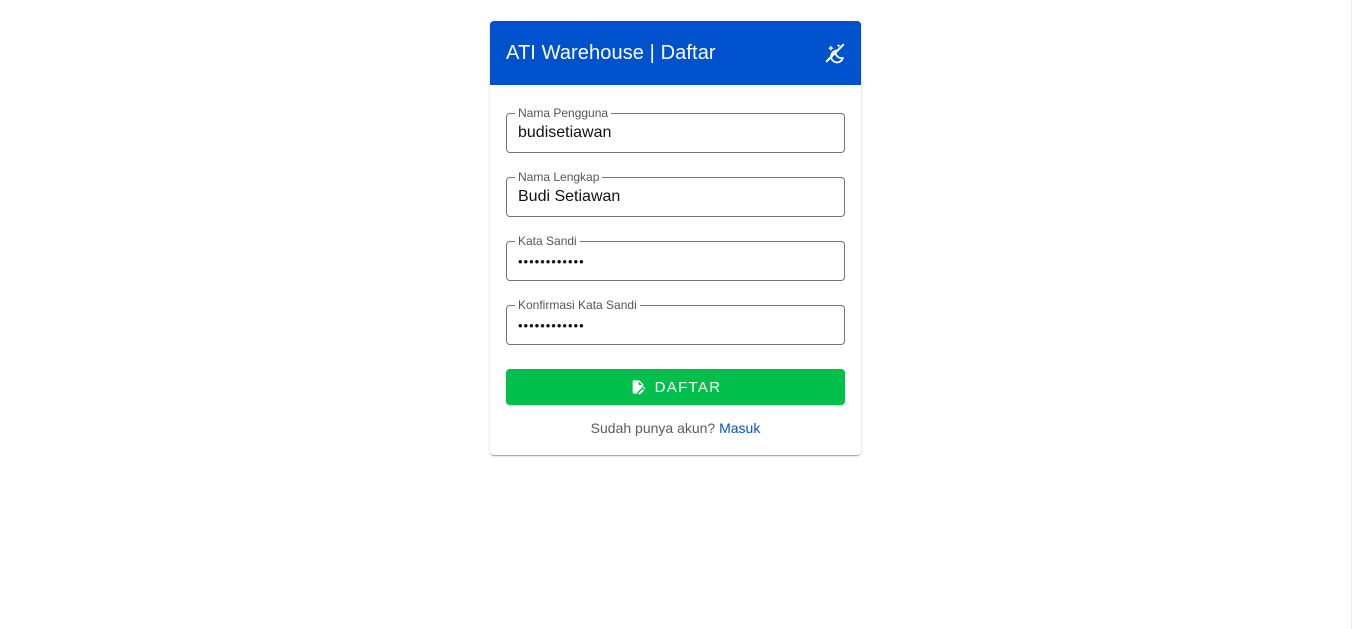 This screenshot has height=629, width=1352. What do you see at coordinates (678, 325) in the screenshot?
I see `confirm-password-input` at bounding box center [678, 325].